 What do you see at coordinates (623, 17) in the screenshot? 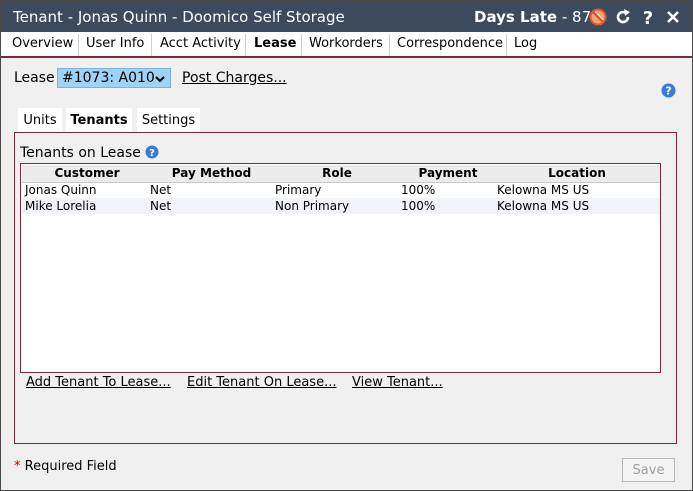
I see `refresh-icon` at bounding box center [623, 17].